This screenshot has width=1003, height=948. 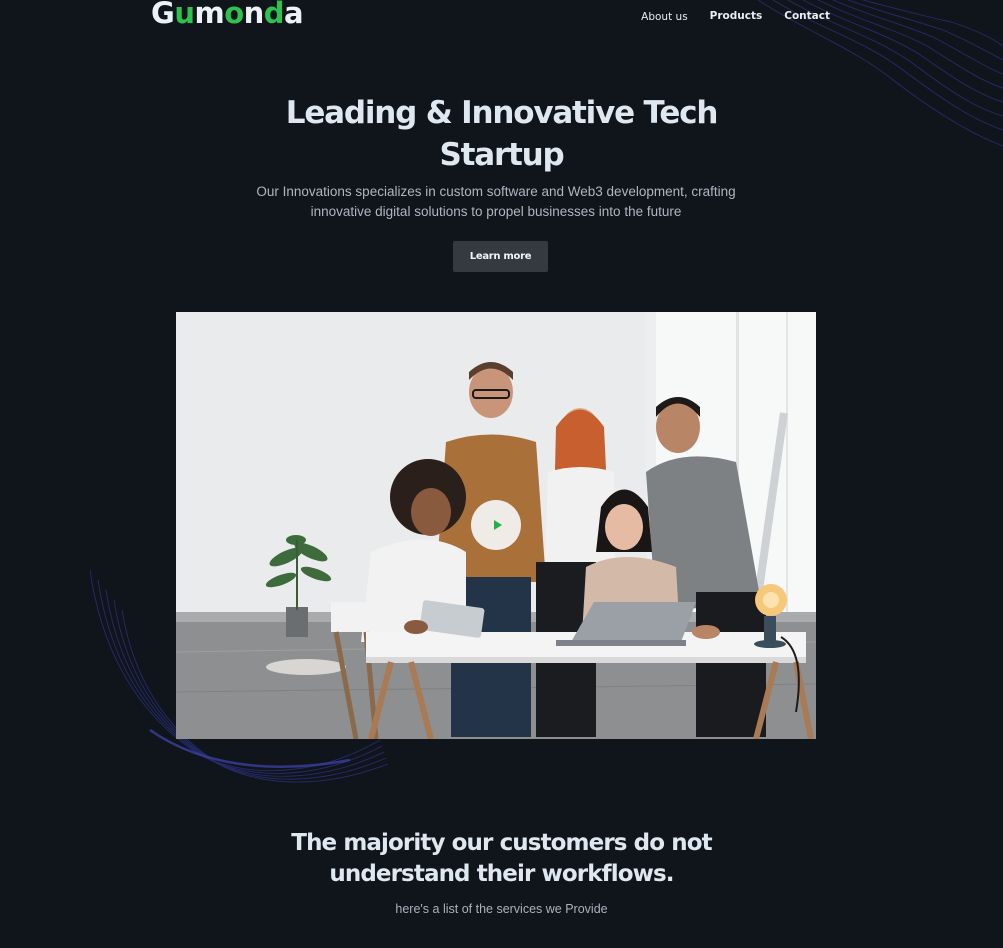 I want to click on logo-letter: d, so click(x=274, y=15).